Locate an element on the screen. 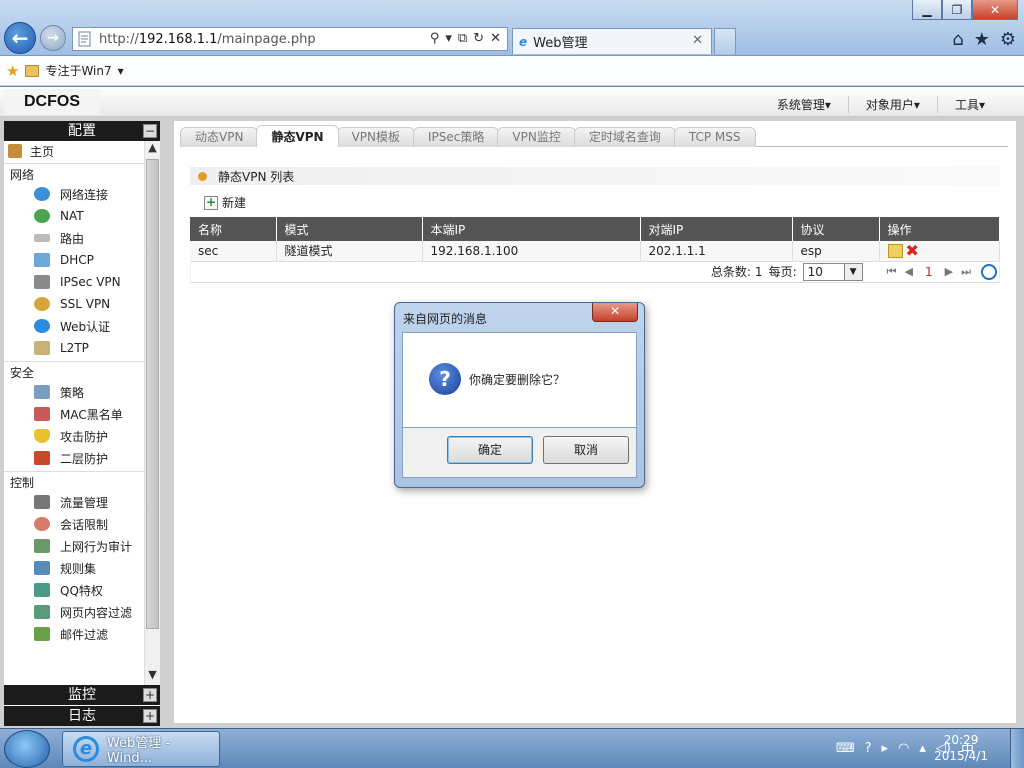  column-actions: 操作 is located at coordinates (939, 229).